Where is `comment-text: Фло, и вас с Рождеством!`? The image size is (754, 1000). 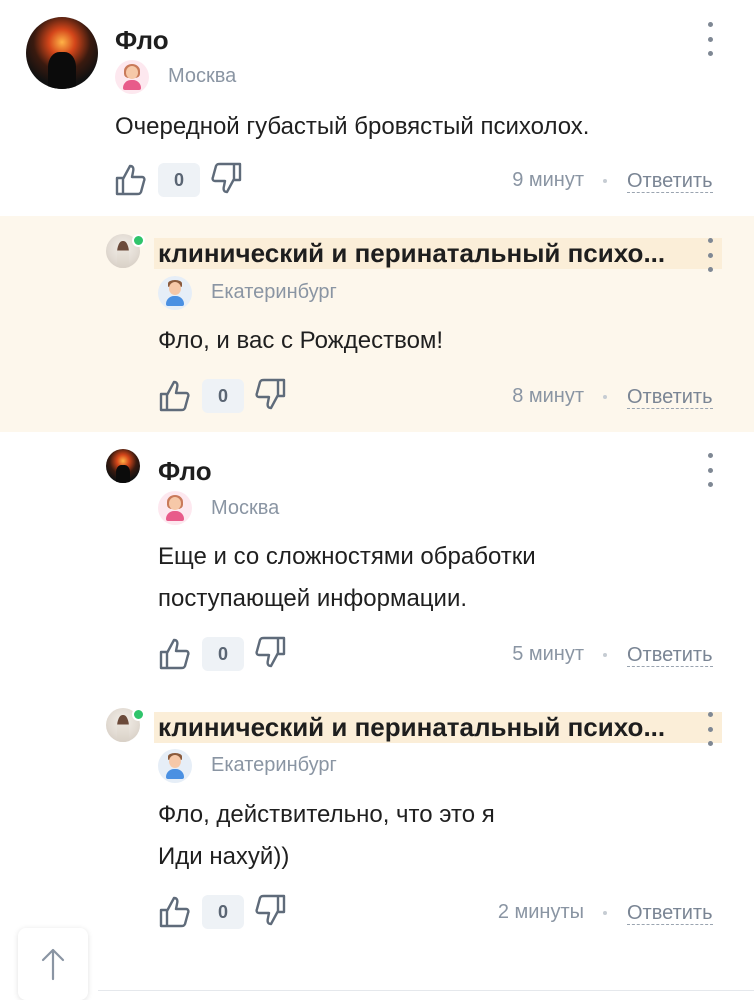 comment-text: Фло, и вас с Рождеством! is located at coordinates (301, 340).